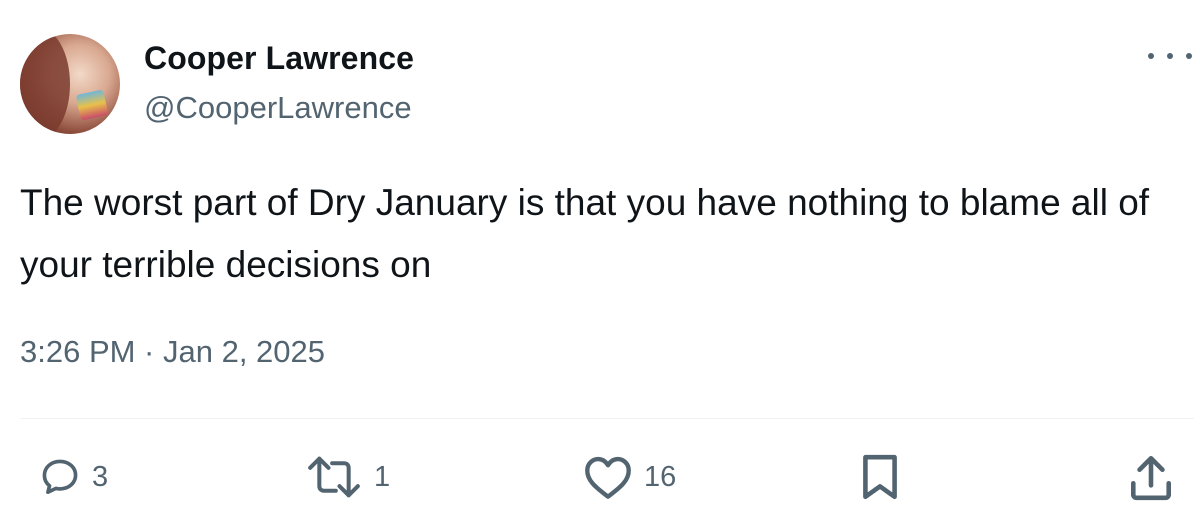 The image size is (1200, 532). What do you see at coordinates (92, 105) in the screenshot?
I see `avatar-cup` at bounding box center [92, 105].